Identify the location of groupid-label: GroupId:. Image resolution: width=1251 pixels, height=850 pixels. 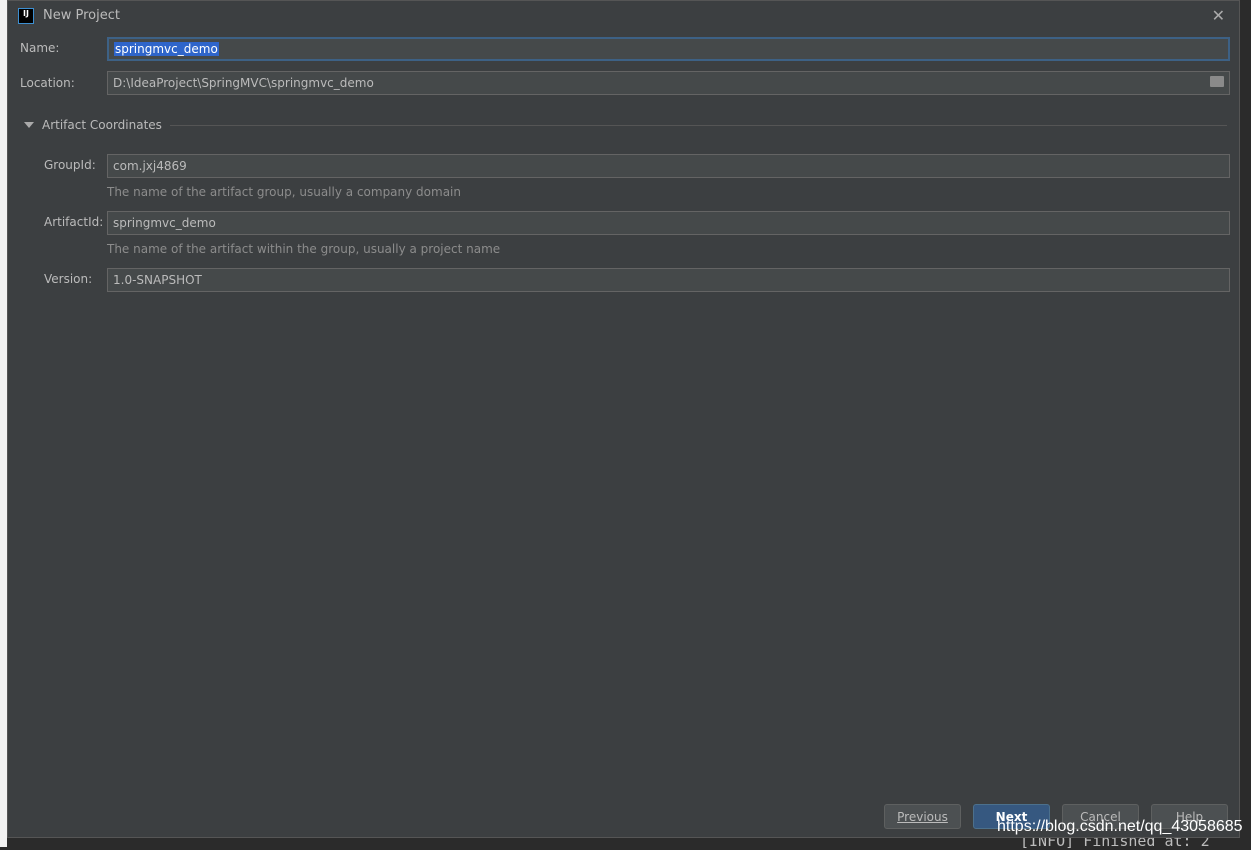
(70, 165).